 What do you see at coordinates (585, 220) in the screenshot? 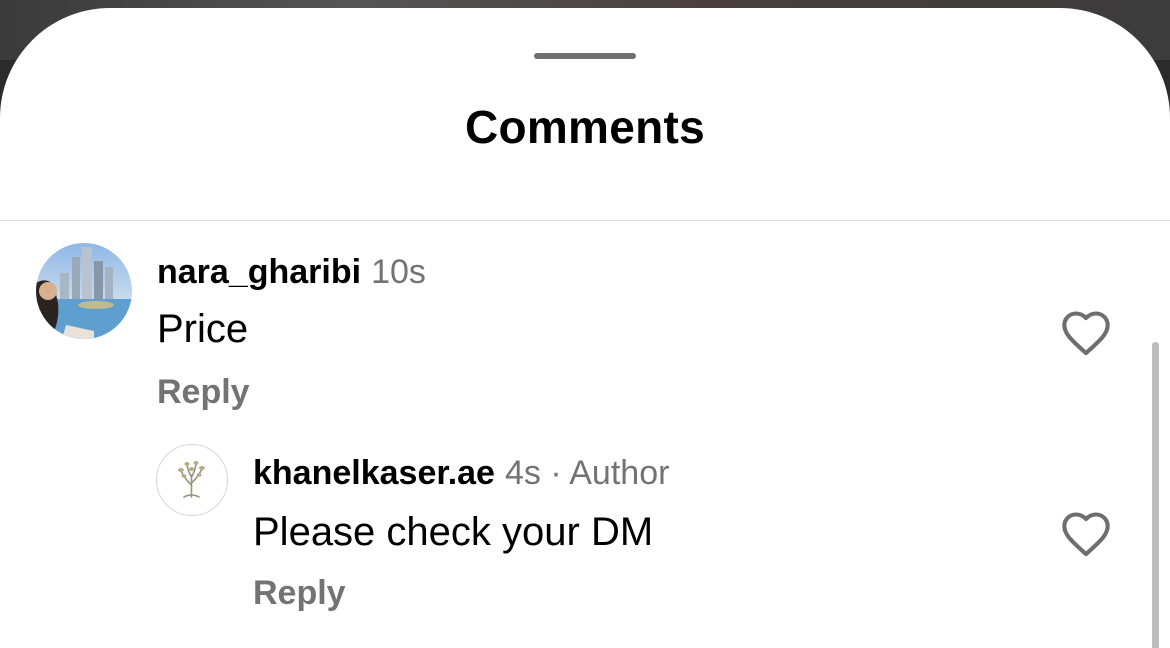
I see `header-divider` at bounding box center [585, 220].